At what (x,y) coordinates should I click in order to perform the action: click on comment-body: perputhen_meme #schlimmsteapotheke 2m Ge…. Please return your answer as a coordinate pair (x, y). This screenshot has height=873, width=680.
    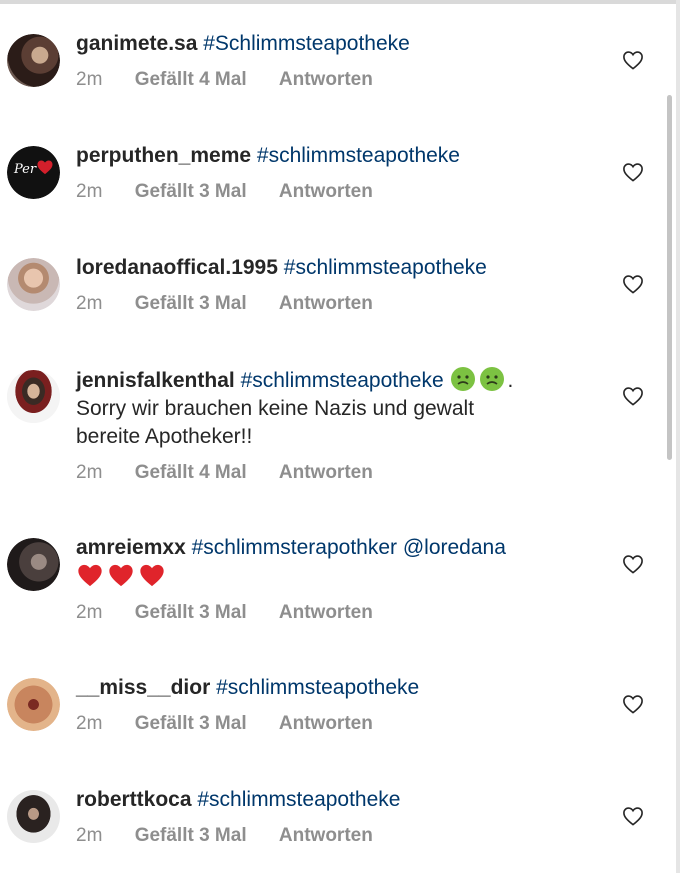
    Looking at the image, I should click on (341, 173).